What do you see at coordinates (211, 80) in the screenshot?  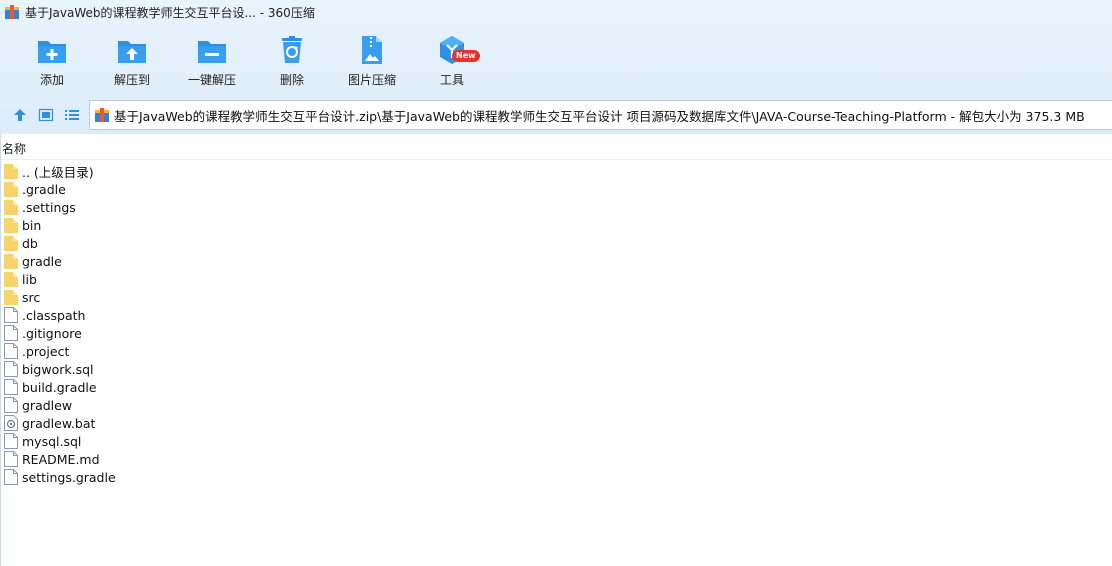 I see `one-click-extract-label: 一键解压` at bounding box center [211, 80].